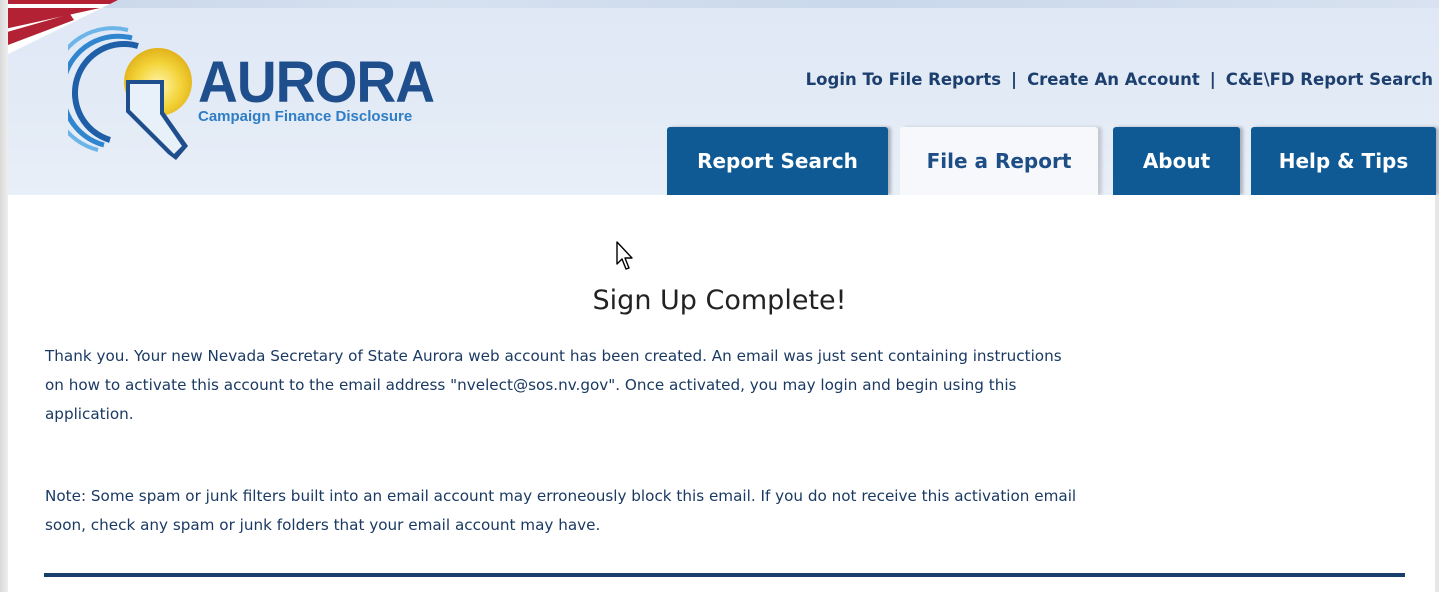 The width and height of the screenshot is (1439, 592). Describe the element at coordinates (723, 4) in the screenshot. I see `header-top-strip` at that location.